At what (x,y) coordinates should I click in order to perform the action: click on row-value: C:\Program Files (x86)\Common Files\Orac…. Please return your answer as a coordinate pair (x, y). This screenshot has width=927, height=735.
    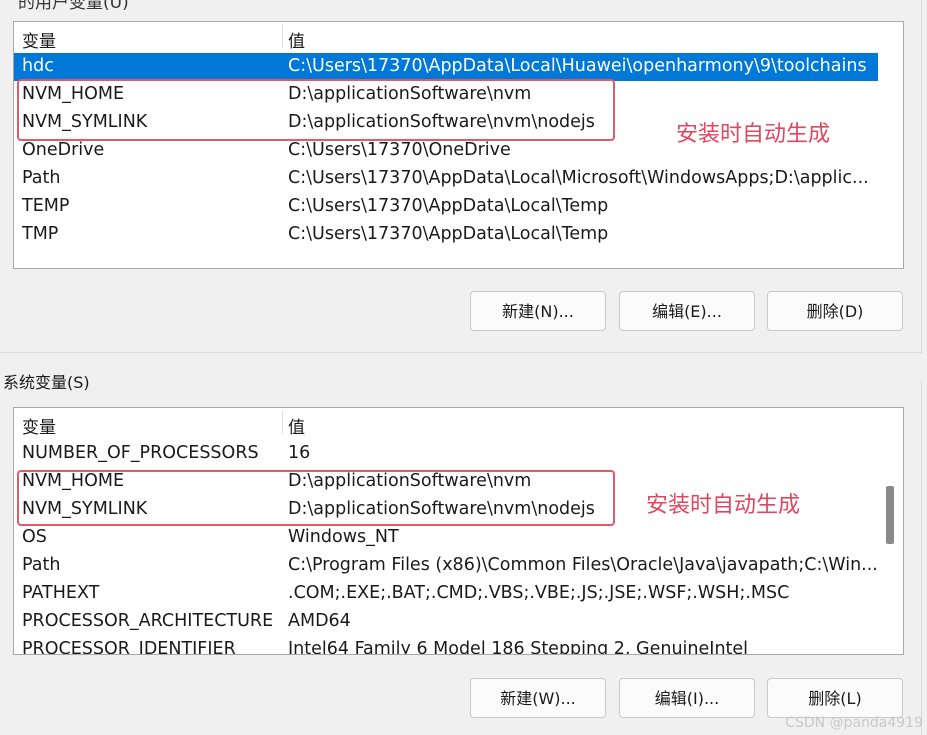
    Looking at the image, I should click on (583, 565).